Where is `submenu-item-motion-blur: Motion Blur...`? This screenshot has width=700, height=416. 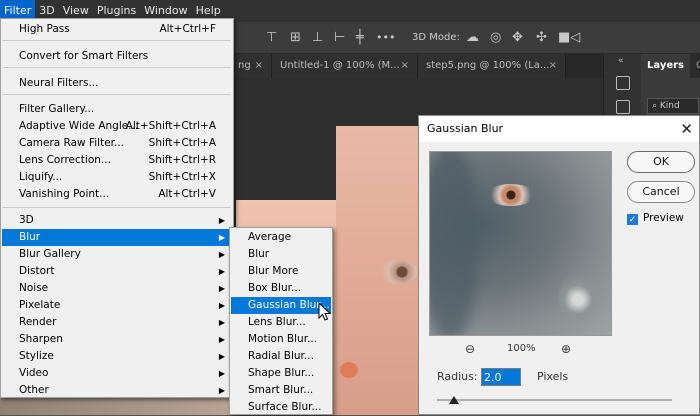
submenu-item-motion-blur: Motion Blur... is located at coordinates (281, 339).